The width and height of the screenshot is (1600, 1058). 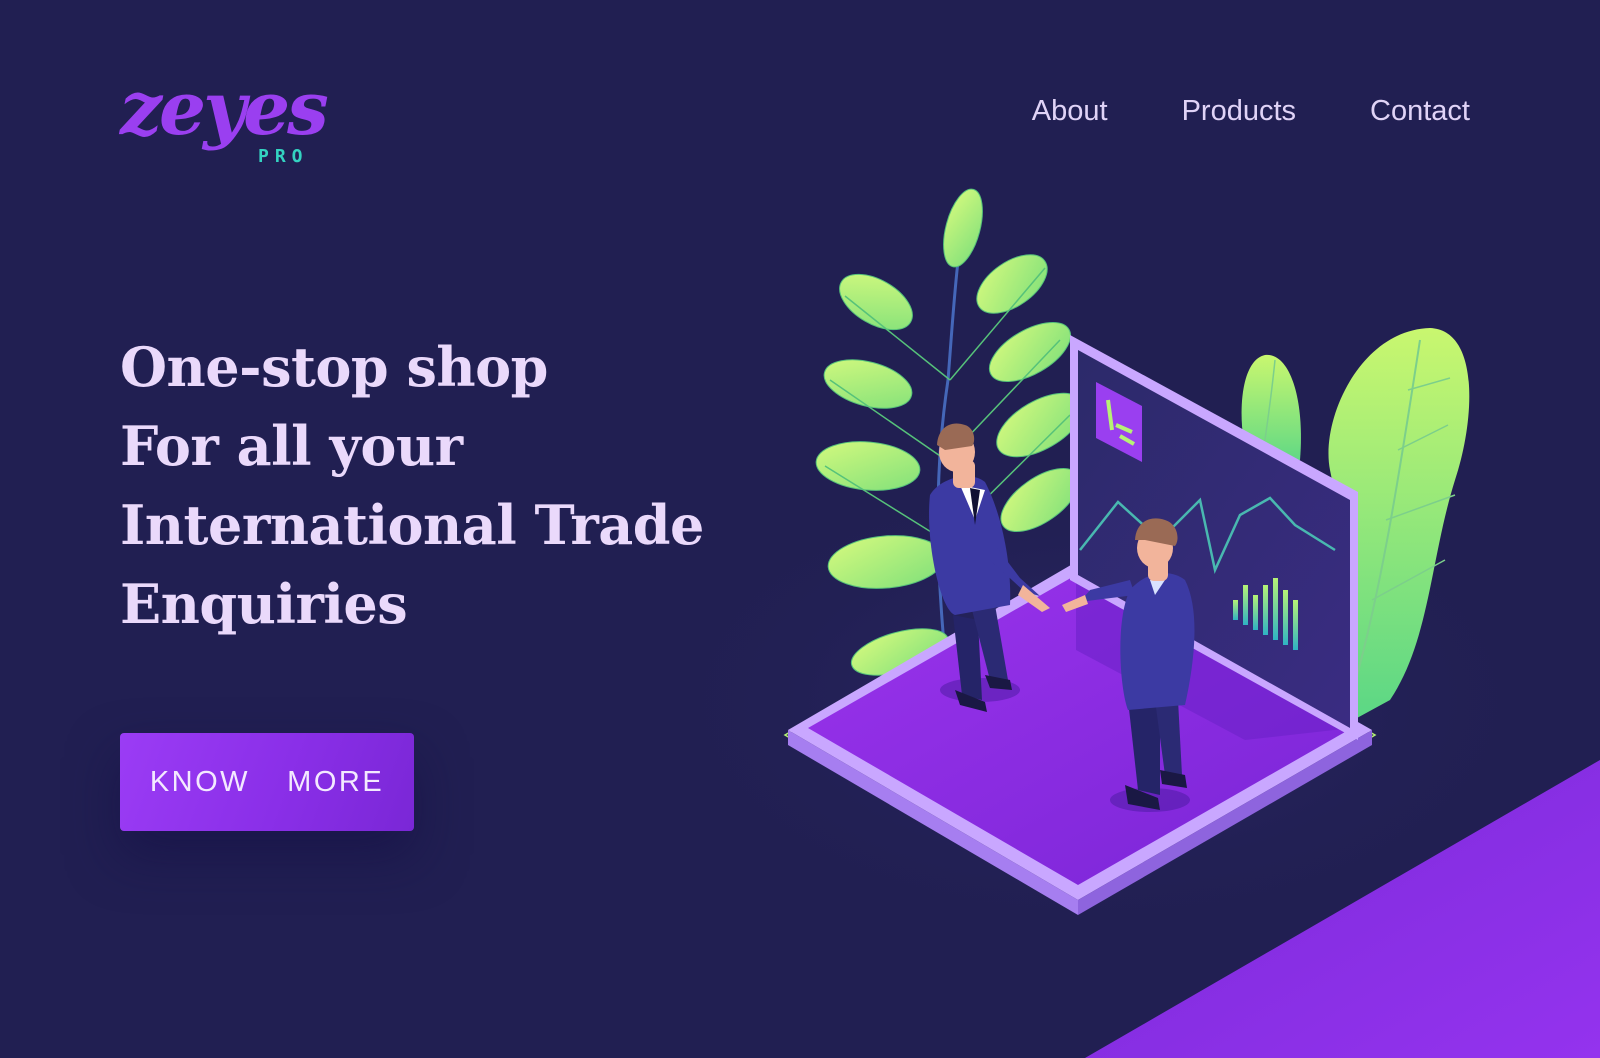 I want to click on top-nav: About Products Contact, so click(x=1251, y=111).